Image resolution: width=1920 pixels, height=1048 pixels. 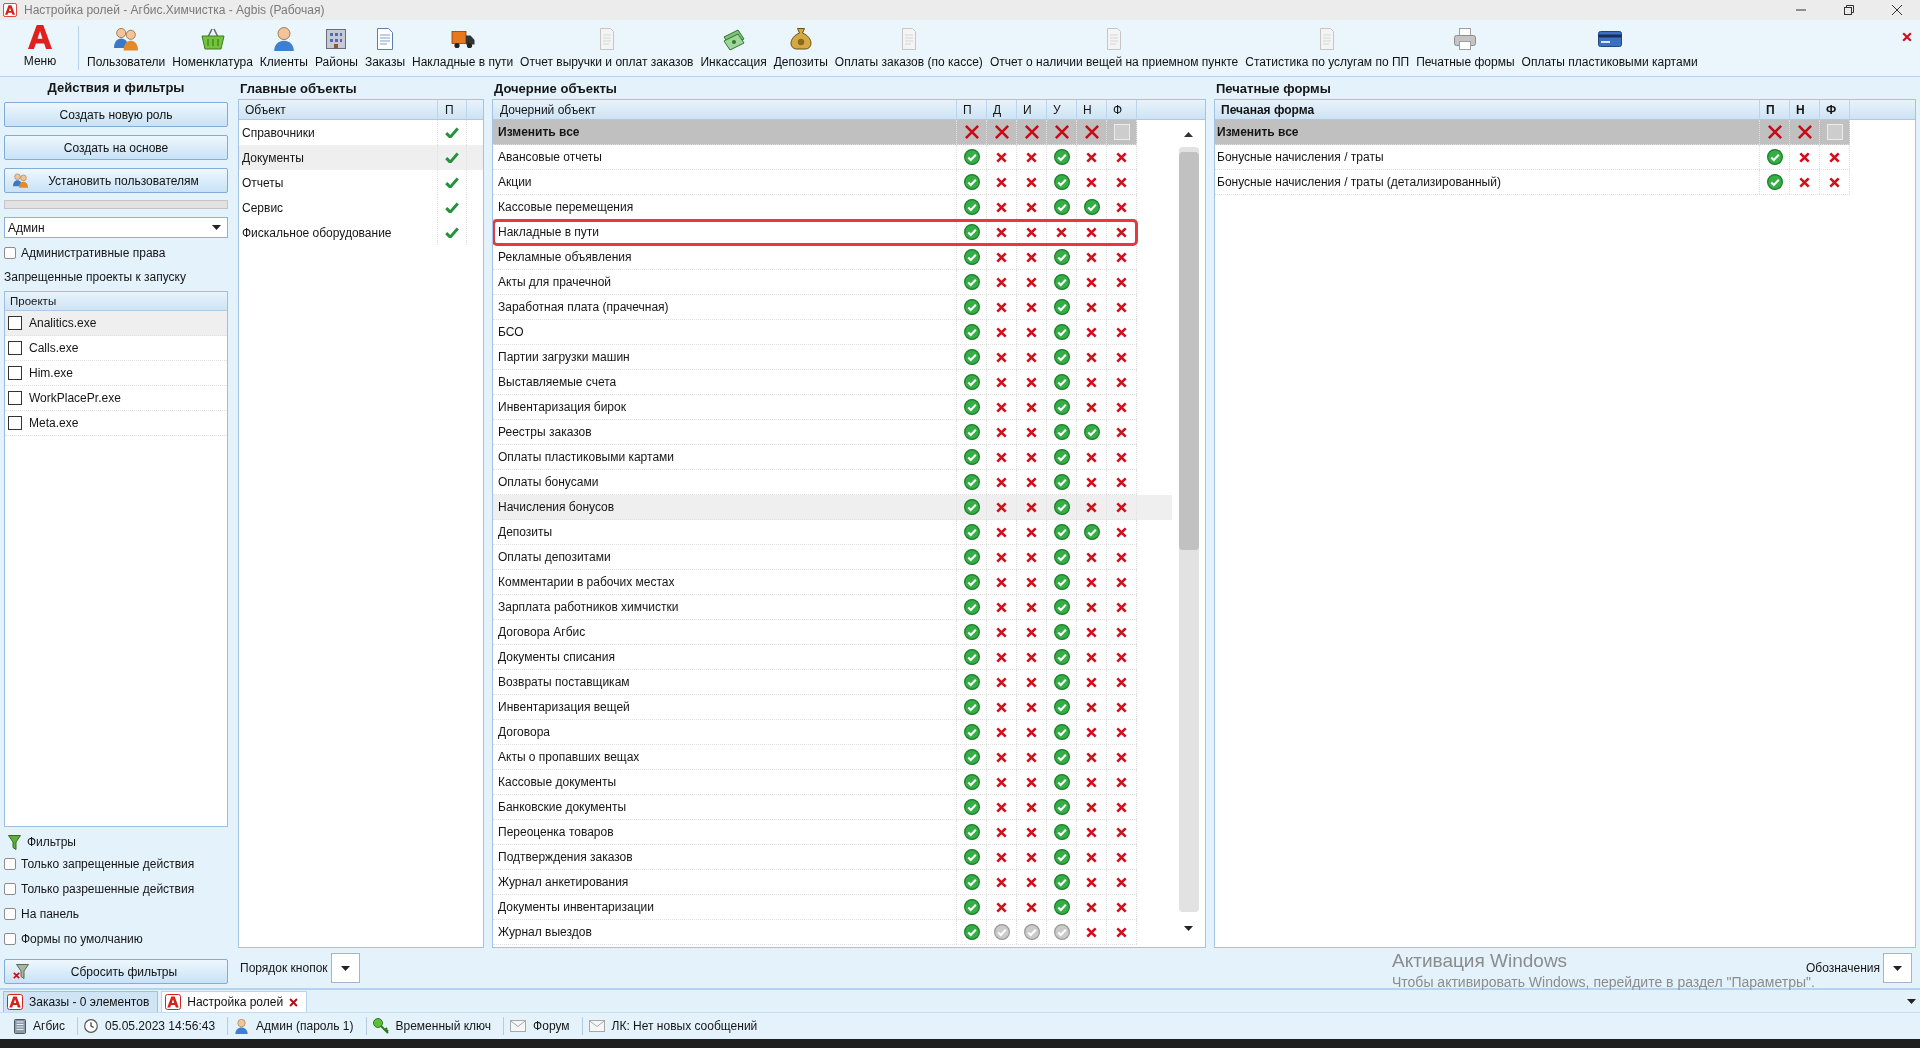 I want to click on close-icon, so click(x=1897, y=10).